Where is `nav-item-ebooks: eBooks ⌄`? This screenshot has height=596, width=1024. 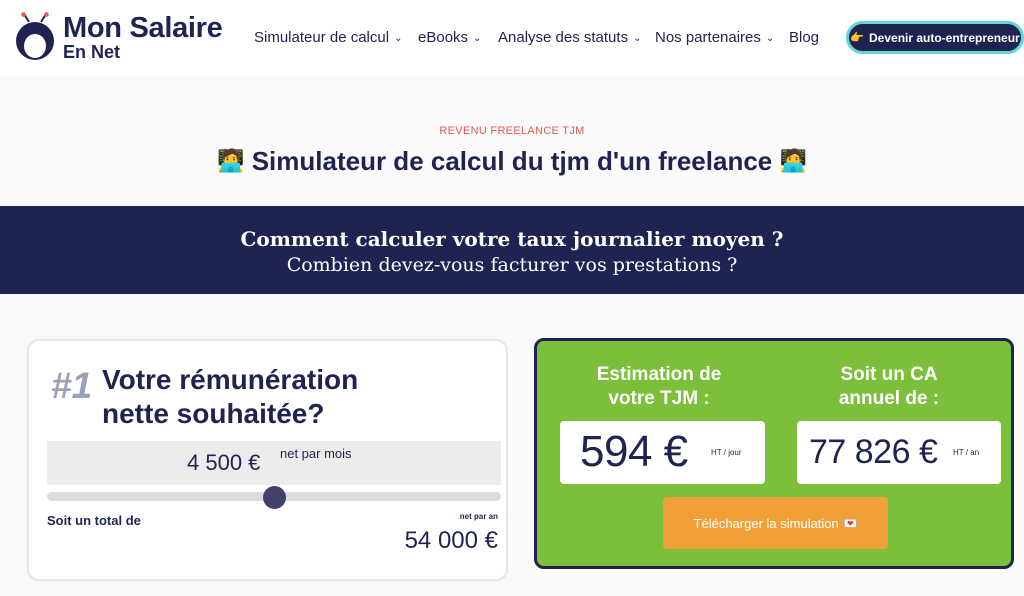
nav-item-ebooks: eBooks ⌄ is located at coordinates (458, 37).